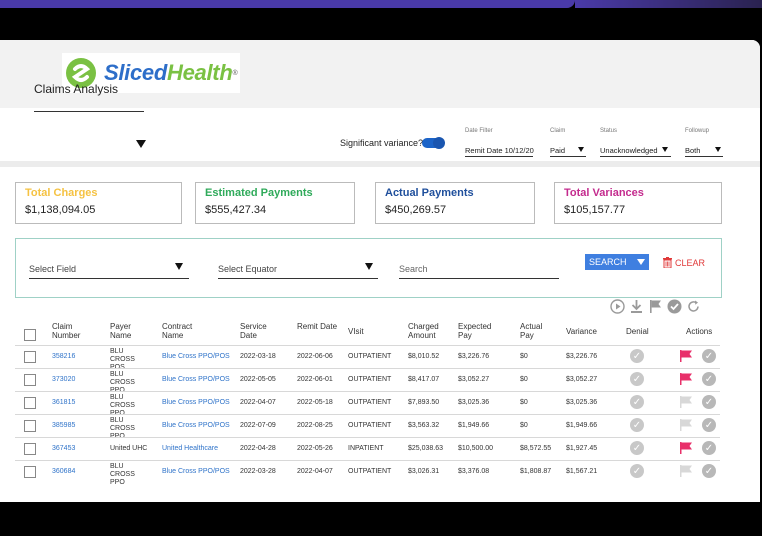 The height and width of the screenshot is (536, 762). What do you see at coordinates (179, 266) in the screenshot?
I see `select-field-chevron-icon` at bounding box center [179, 266].